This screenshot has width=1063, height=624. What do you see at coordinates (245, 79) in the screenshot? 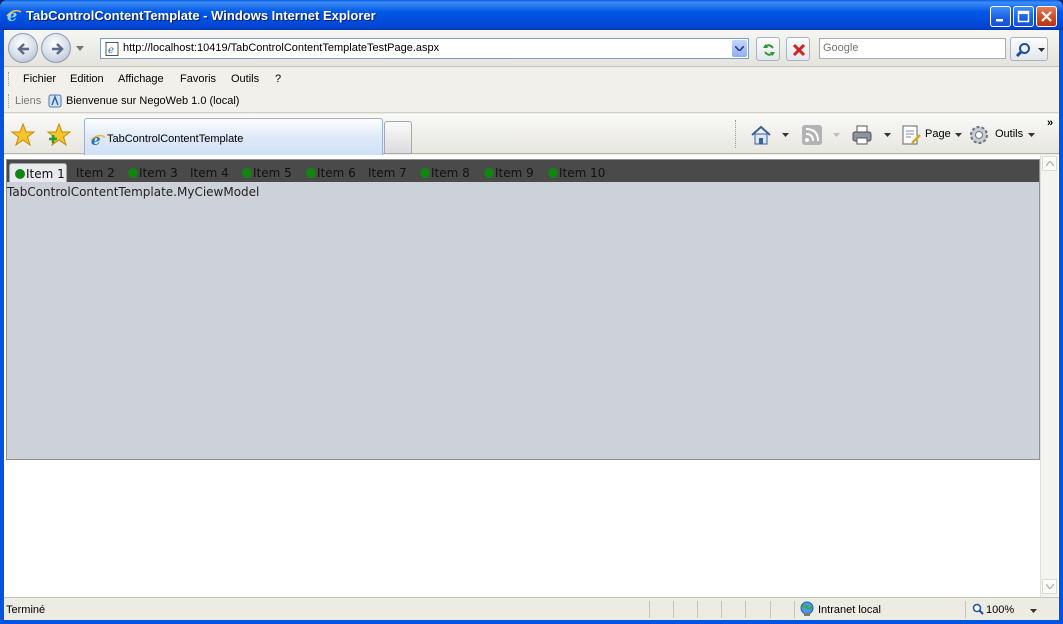
I see `menu-outils: Outils` at bounding box center [245, 79].